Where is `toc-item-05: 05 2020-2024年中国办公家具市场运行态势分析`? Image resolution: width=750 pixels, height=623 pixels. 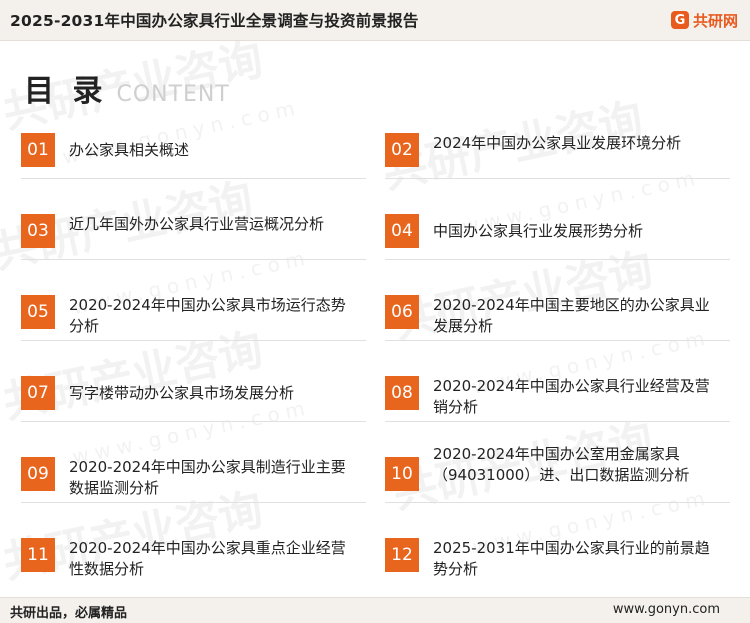
toc-item-05: 05 2020-2024年中国办公家具市场运行态势分析 is located at coordinates (193, 318).